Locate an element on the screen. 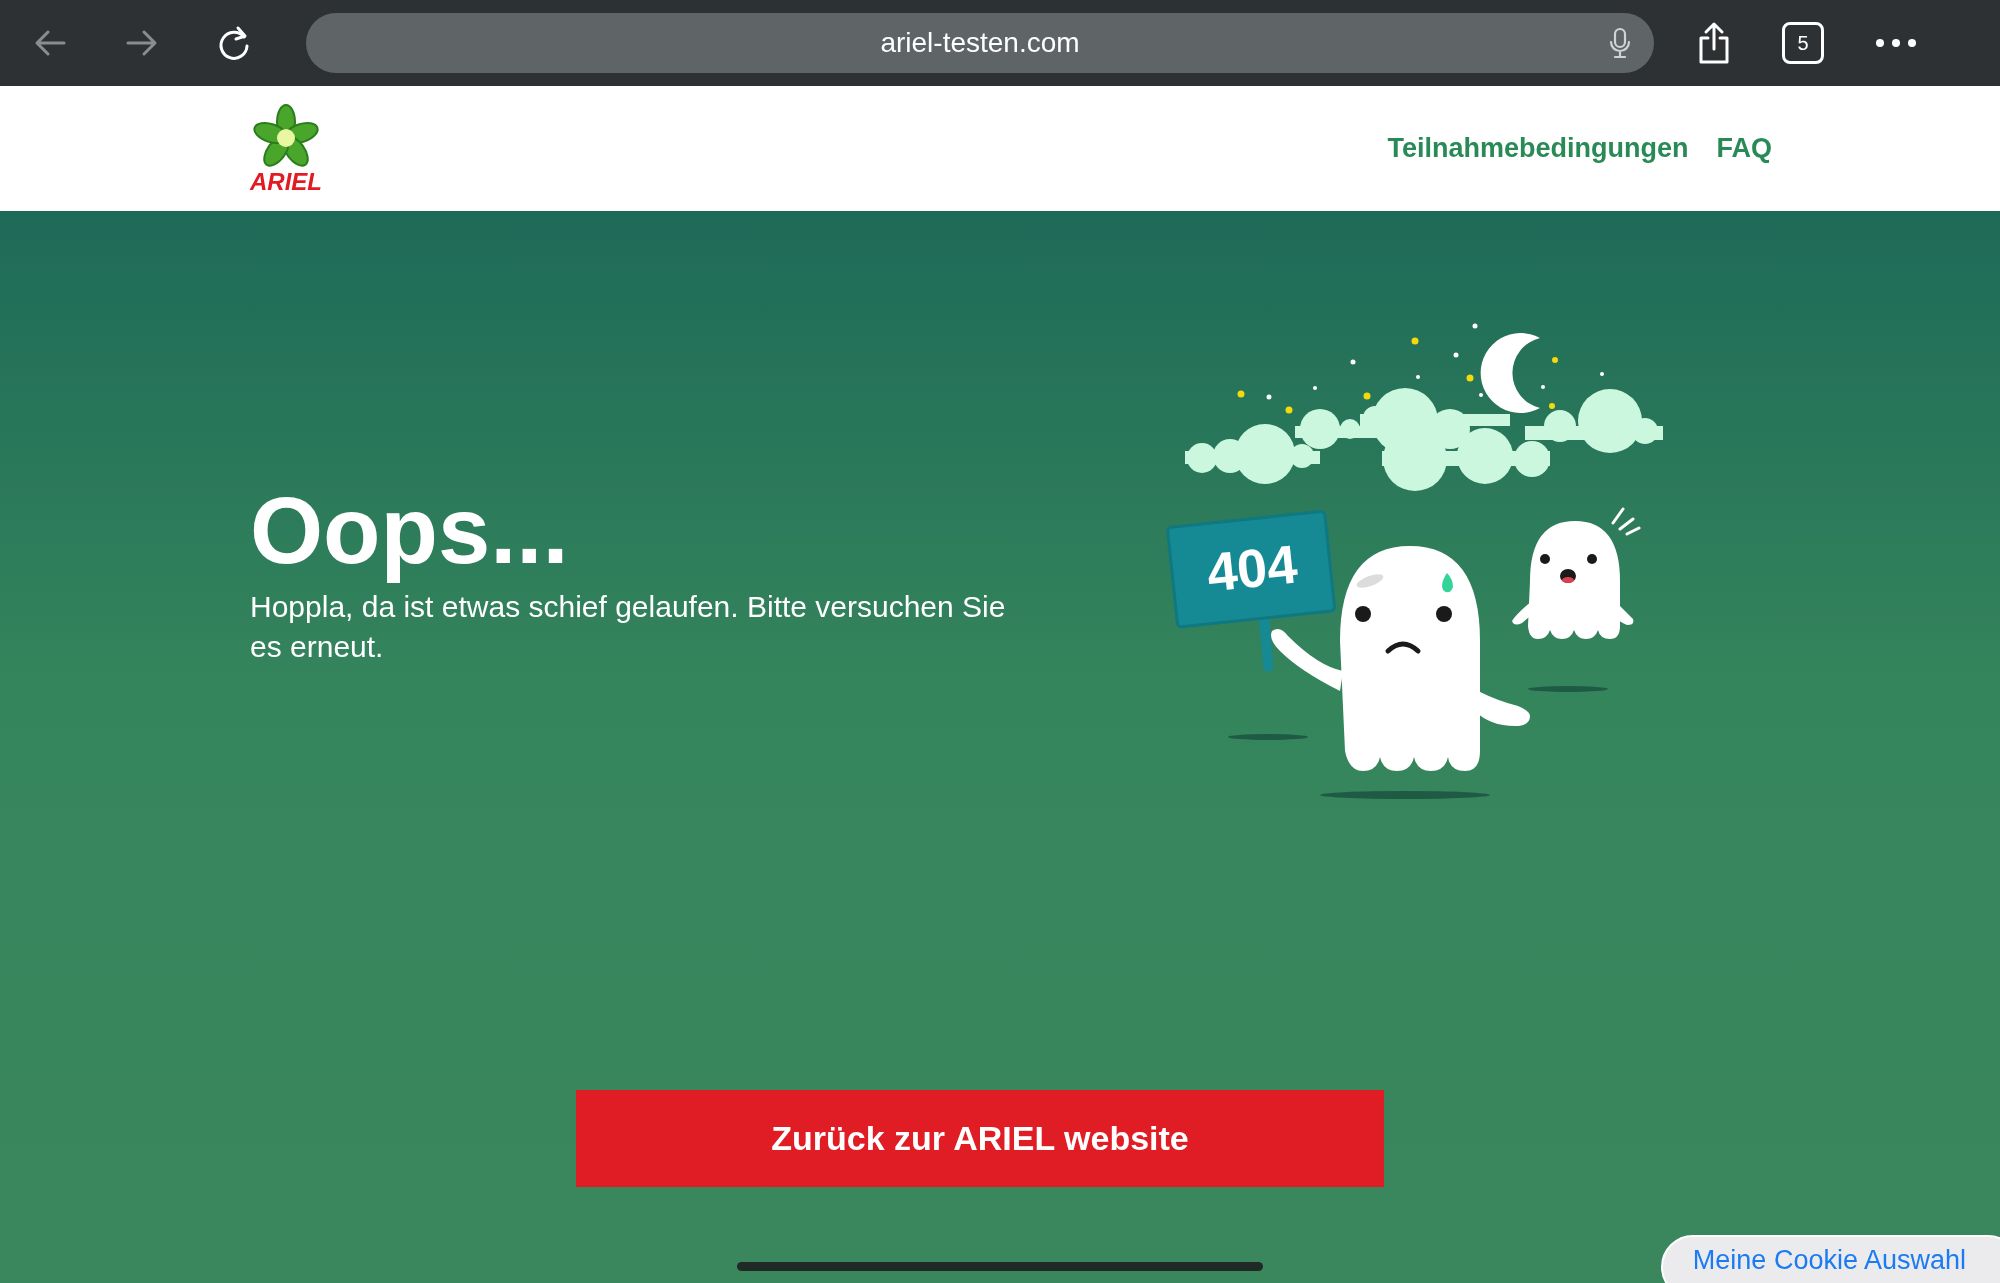 The image size is (2000, 1283). nav-link: Teilnahmebedingungen is located at coordinates (1538, 148).